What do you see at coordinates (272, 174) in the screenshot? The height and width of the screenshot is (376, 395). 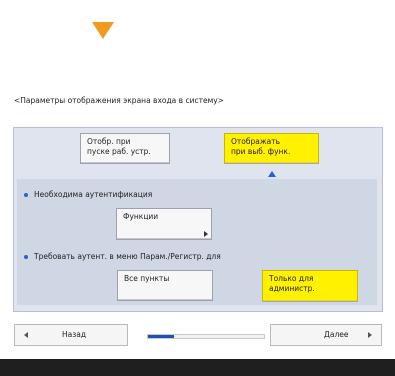 I see `selection-indicator-icon` at bounding box center [272, 174].